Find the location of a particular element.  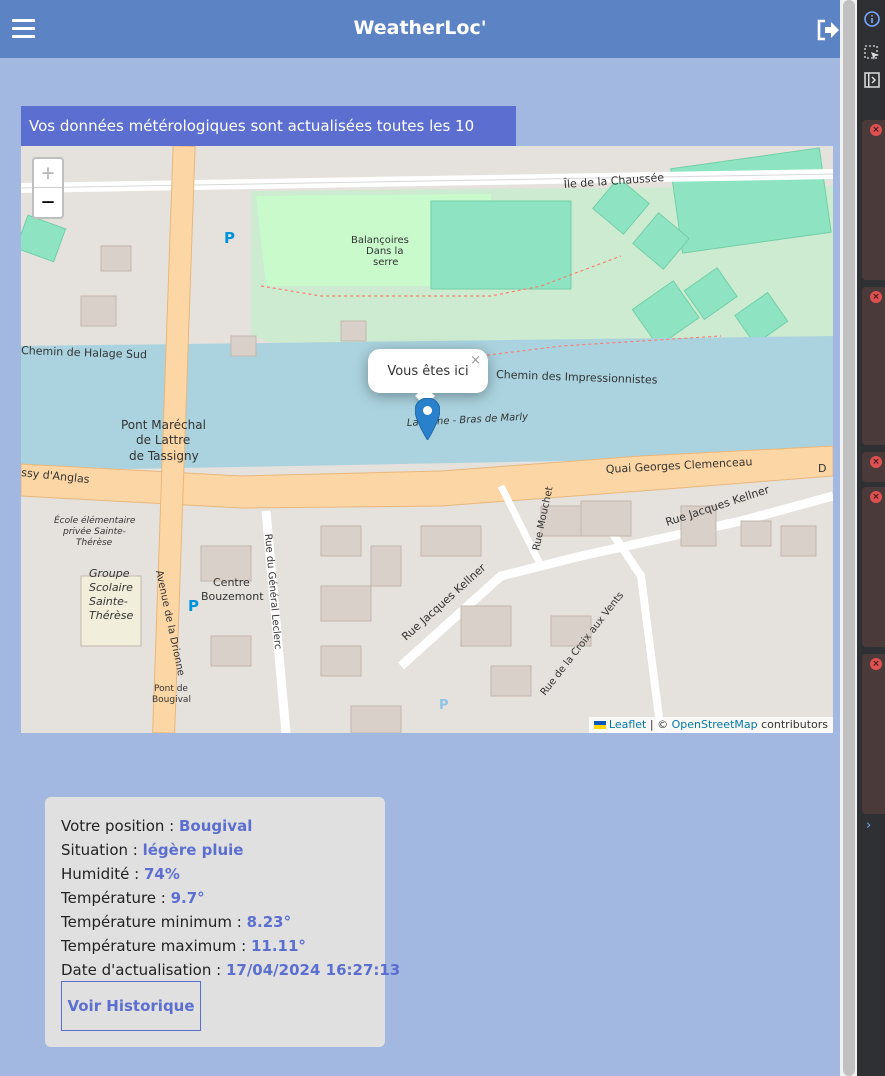

map-label: Dans la is located at coordinates (384, 251).